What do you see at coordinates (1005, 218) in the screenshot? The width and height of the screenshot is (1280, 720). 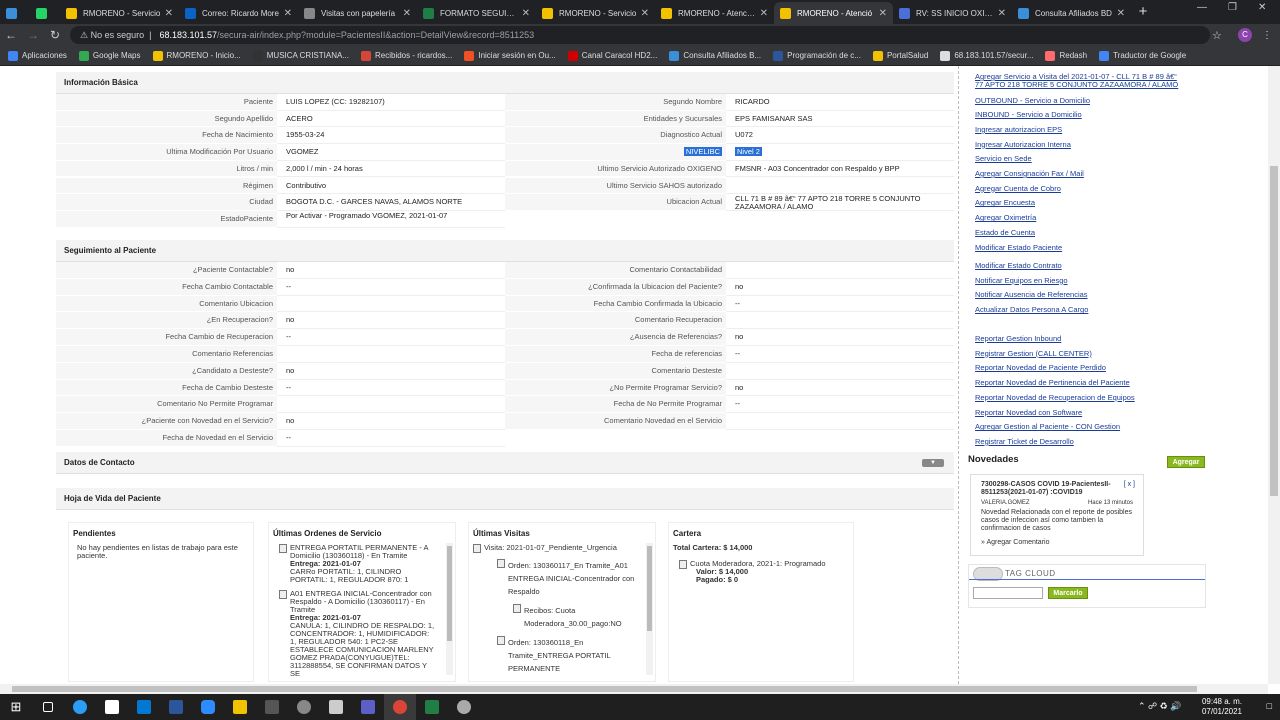 I see `sidebar-action-link: Agregar Oximetría` at bounding box center [1005, 218].